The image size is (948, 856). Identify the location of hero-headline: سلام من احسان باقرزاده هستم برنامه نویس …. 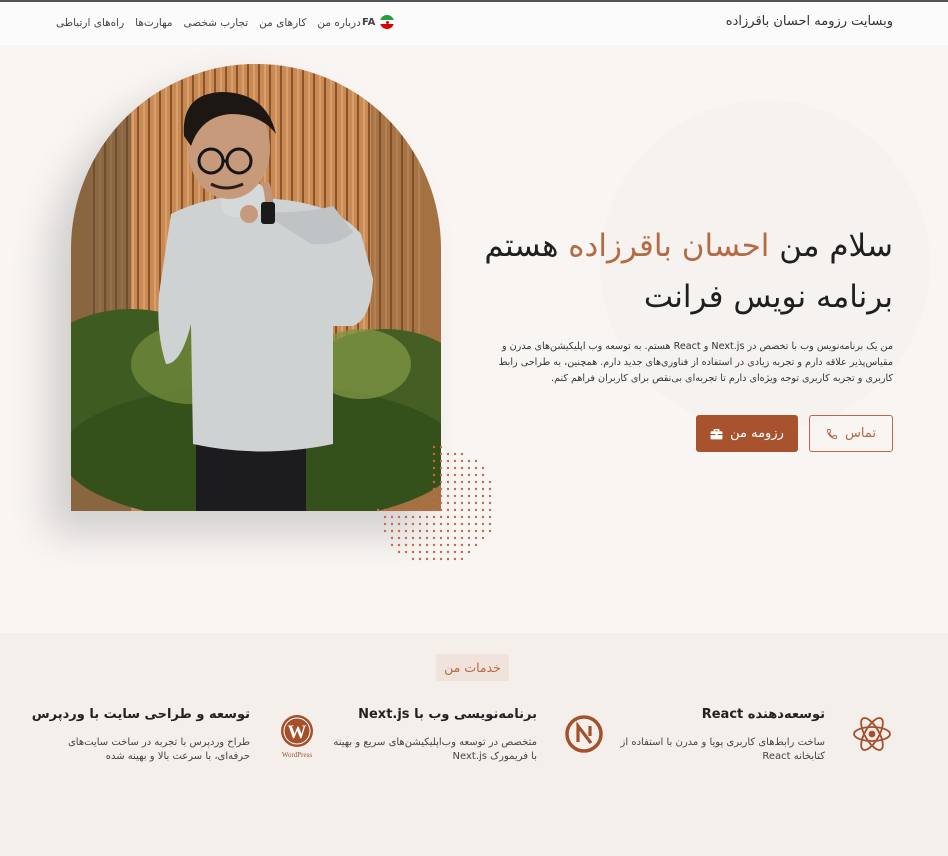
(678, 272).